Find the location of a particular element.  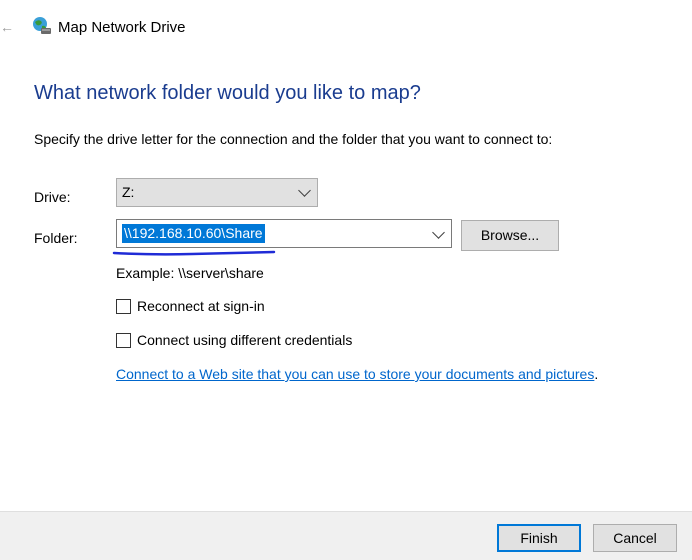

folder-path-value: \\192.168.10.60\Share is located at coordinates (193, 233).